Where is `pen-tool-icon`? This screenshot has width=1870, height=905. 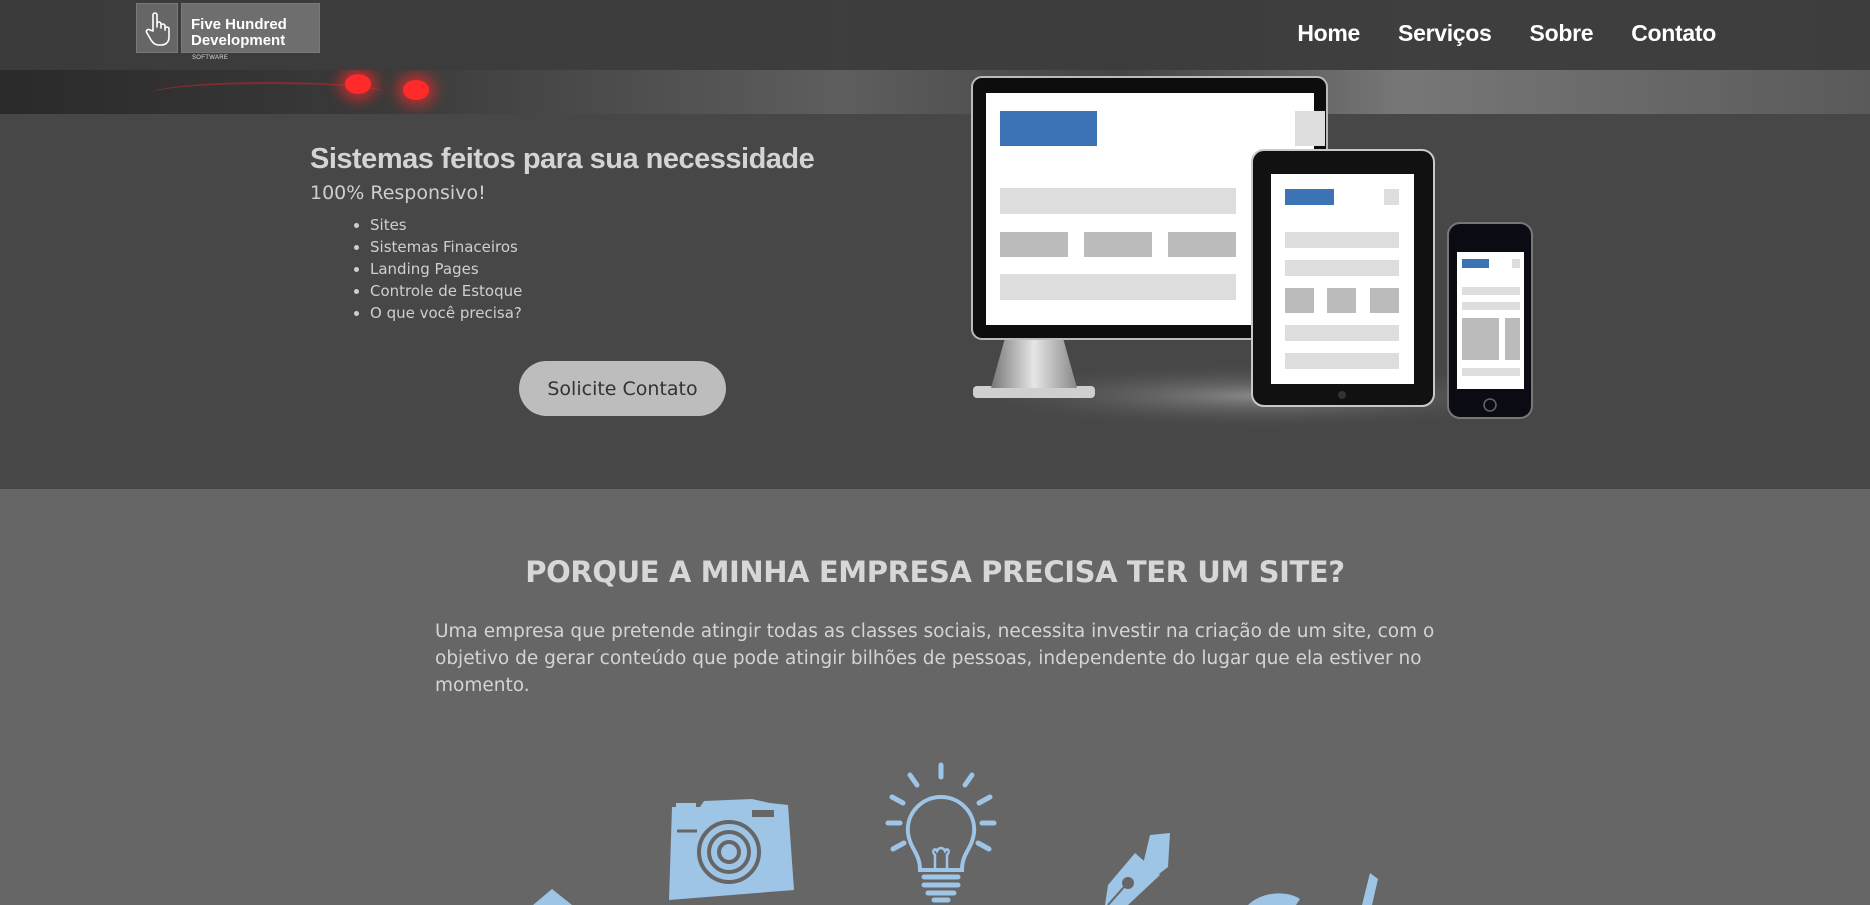
pen-tool-icon is located at coordinates (1313, 889).